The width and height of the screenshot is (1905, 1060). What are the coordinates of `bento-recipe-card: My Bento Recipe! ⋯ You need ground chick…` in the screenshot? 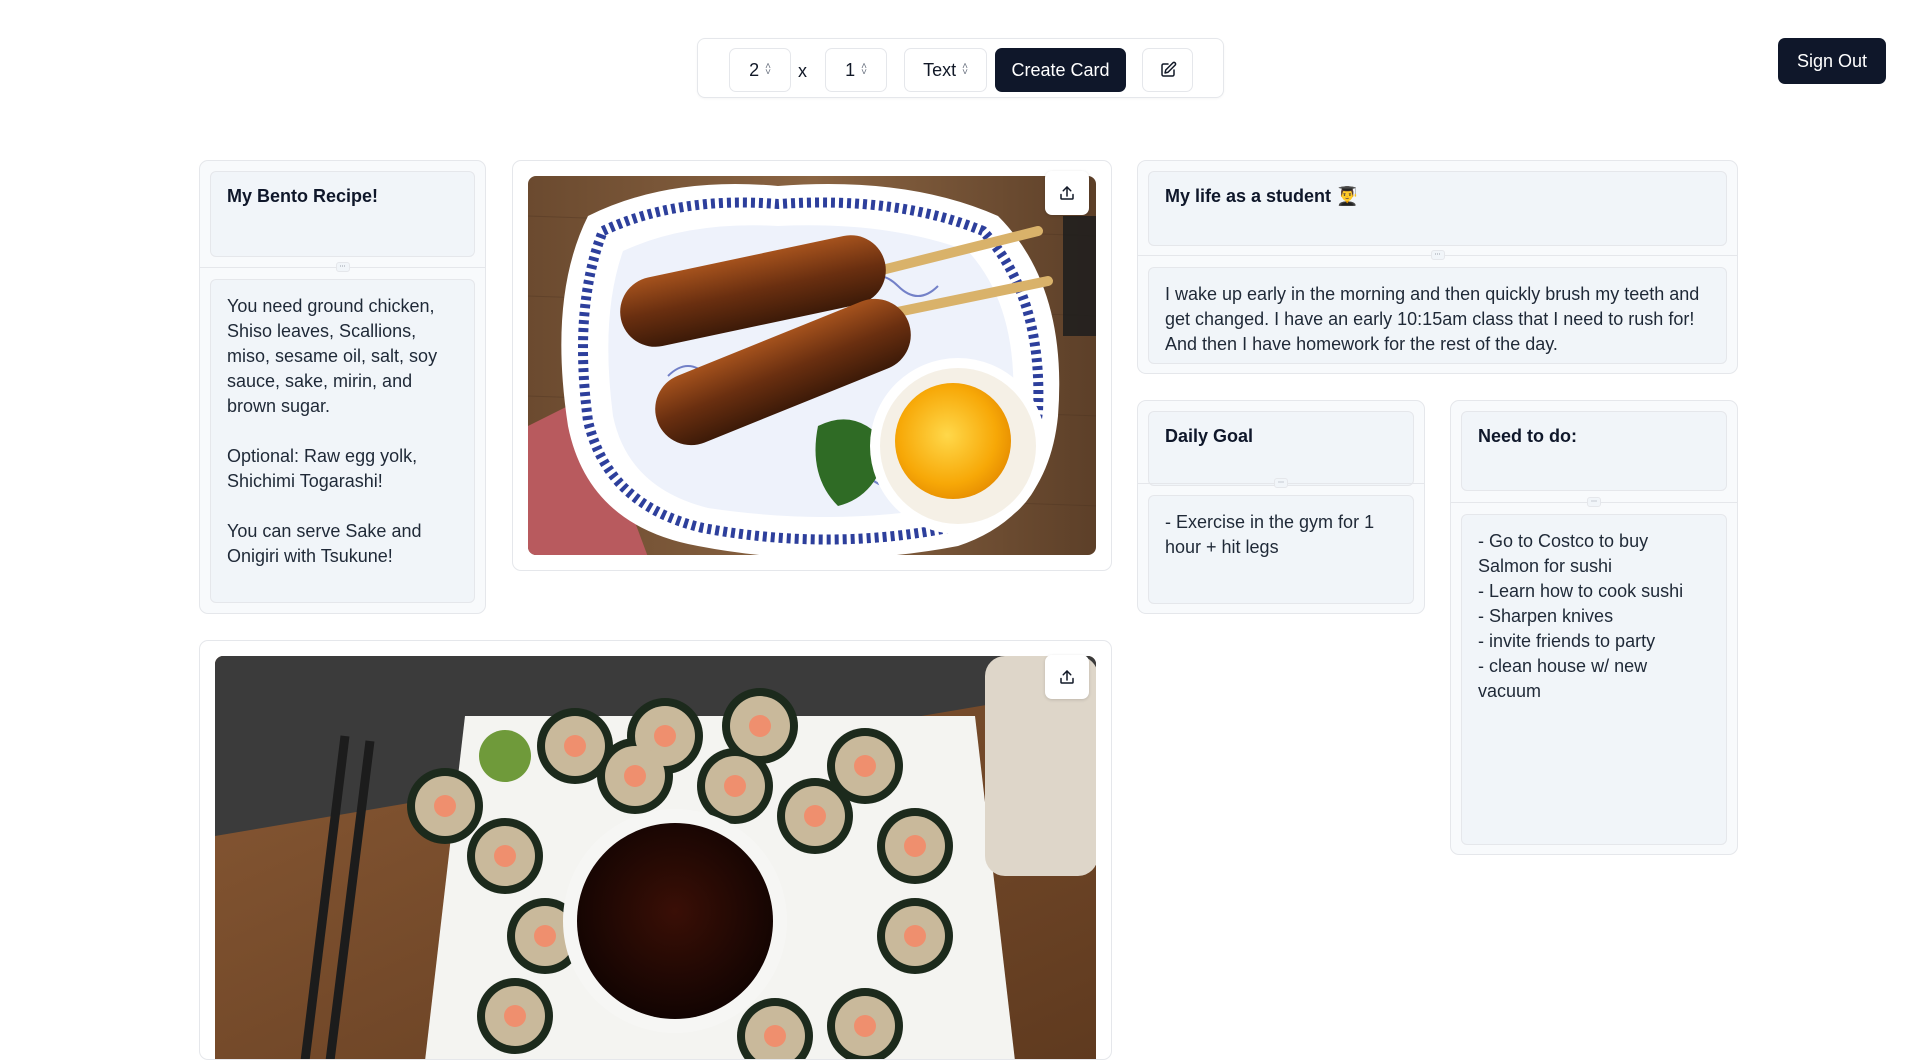 It's located at (342, 387).